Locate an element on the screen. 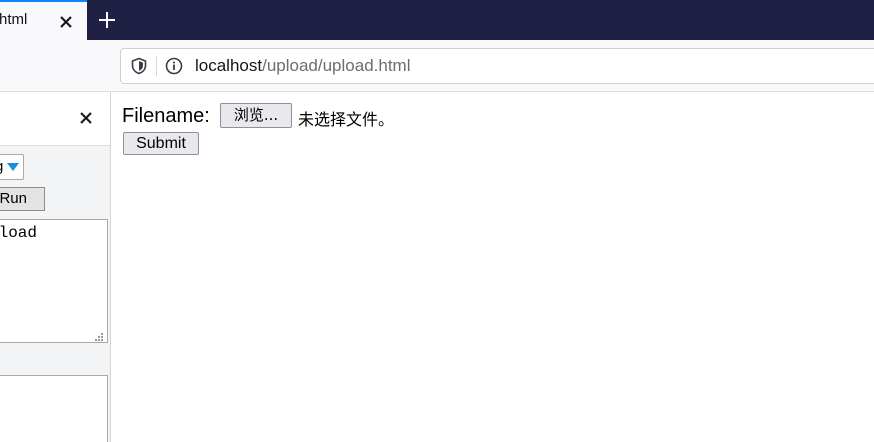 This screenshot has height=442, width=874. chevron-down-icon is located at coordinates (13, 167).